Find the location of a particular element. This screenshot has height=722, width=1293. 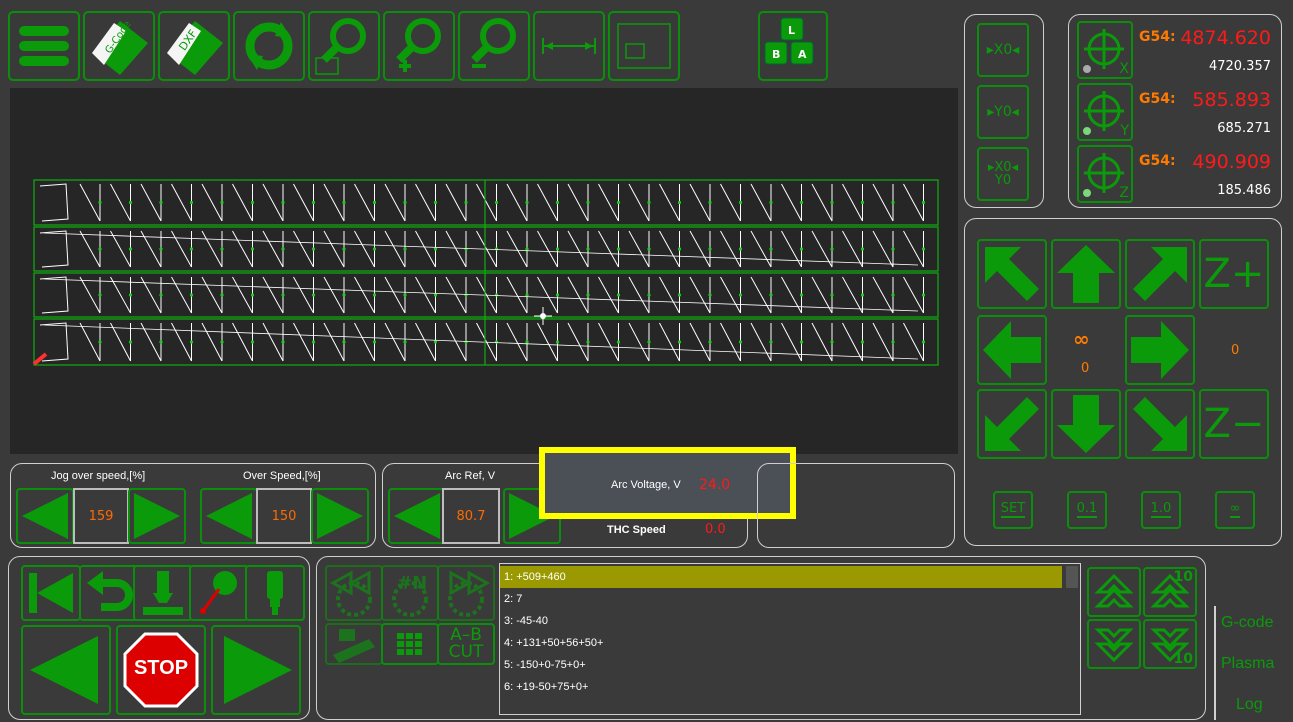

menu-button is located at coordinates (44, 46).